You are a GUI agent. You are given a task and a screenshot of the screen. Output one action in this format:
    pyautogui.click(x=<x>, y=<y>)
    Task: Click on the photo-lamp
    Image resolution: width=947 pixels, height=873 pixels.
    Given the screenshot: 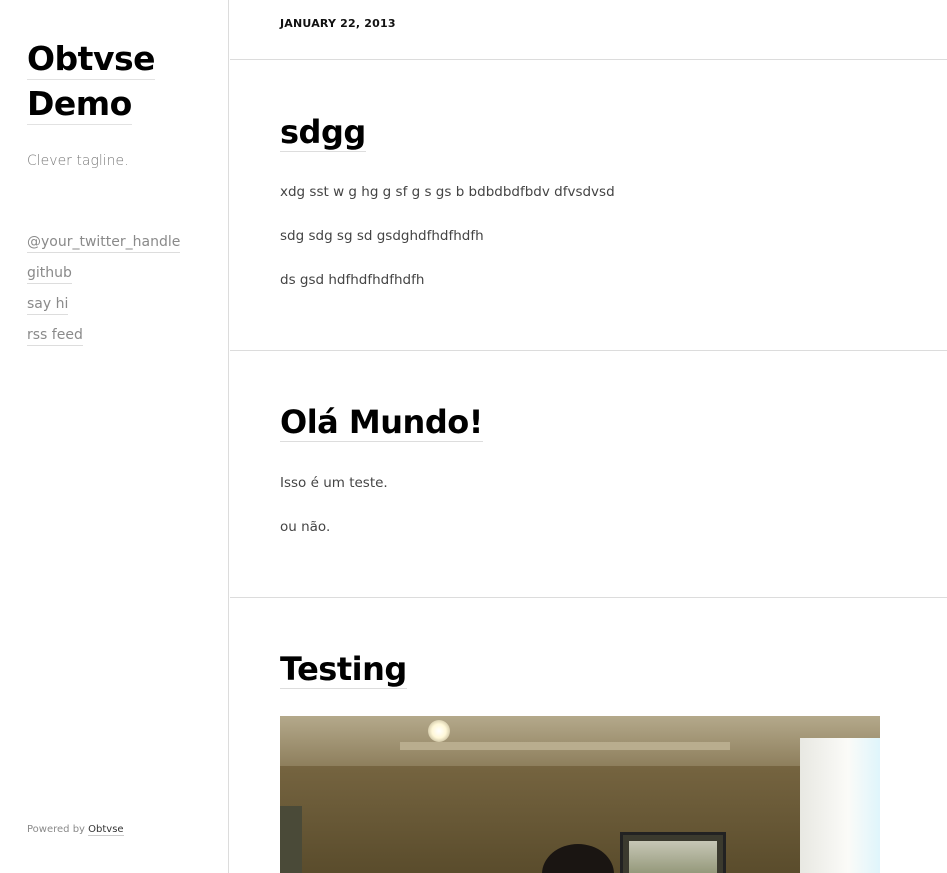 What is the action you would take?
    pyautogui.click(x=439, y=731)
    